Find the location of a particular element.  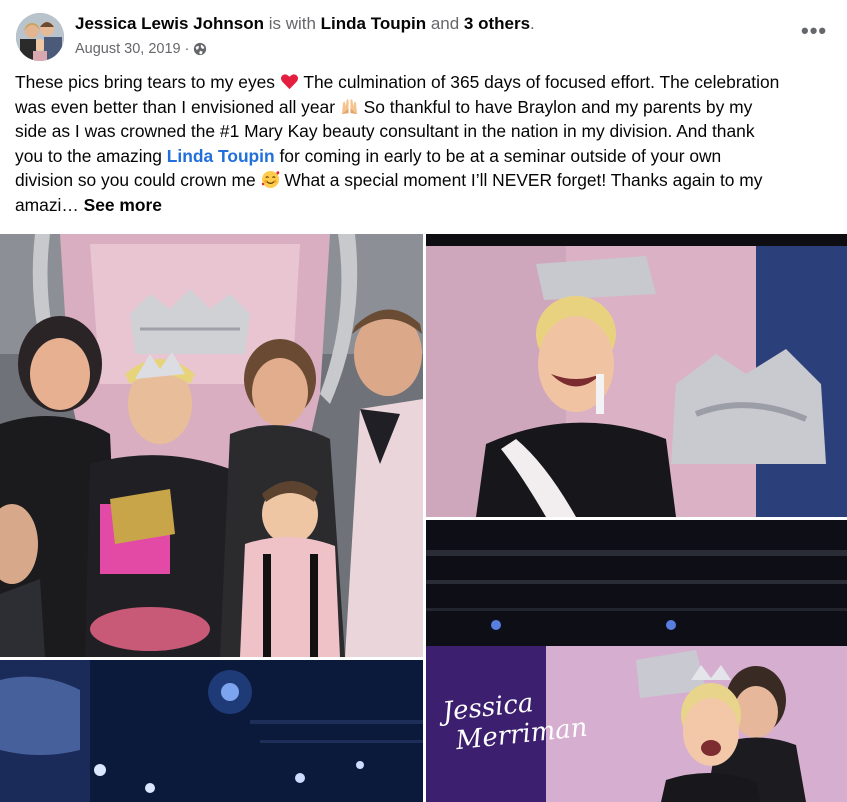

and-text: and is located at coordinates (445, 23).